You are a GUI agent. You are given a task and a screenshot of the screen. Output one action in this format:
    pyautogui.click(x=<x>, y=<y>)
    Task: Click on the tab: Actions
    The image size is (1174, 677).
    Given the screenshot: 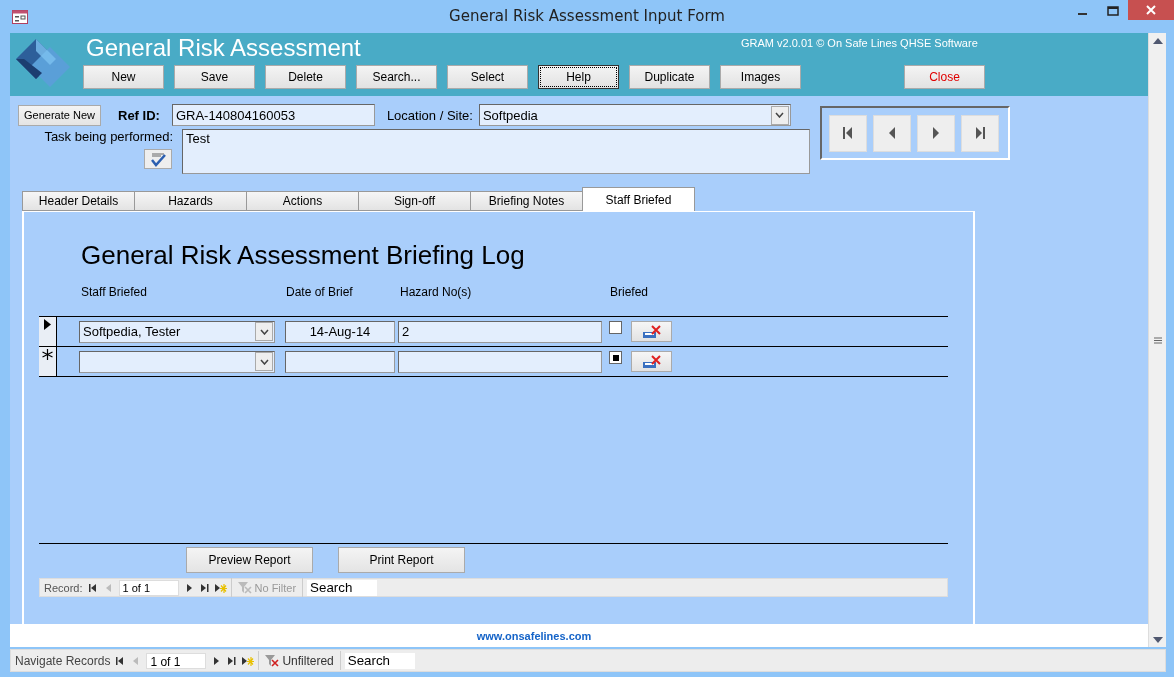 What is the action you would take?
    pyautogui.click(x=302, y=201)
    